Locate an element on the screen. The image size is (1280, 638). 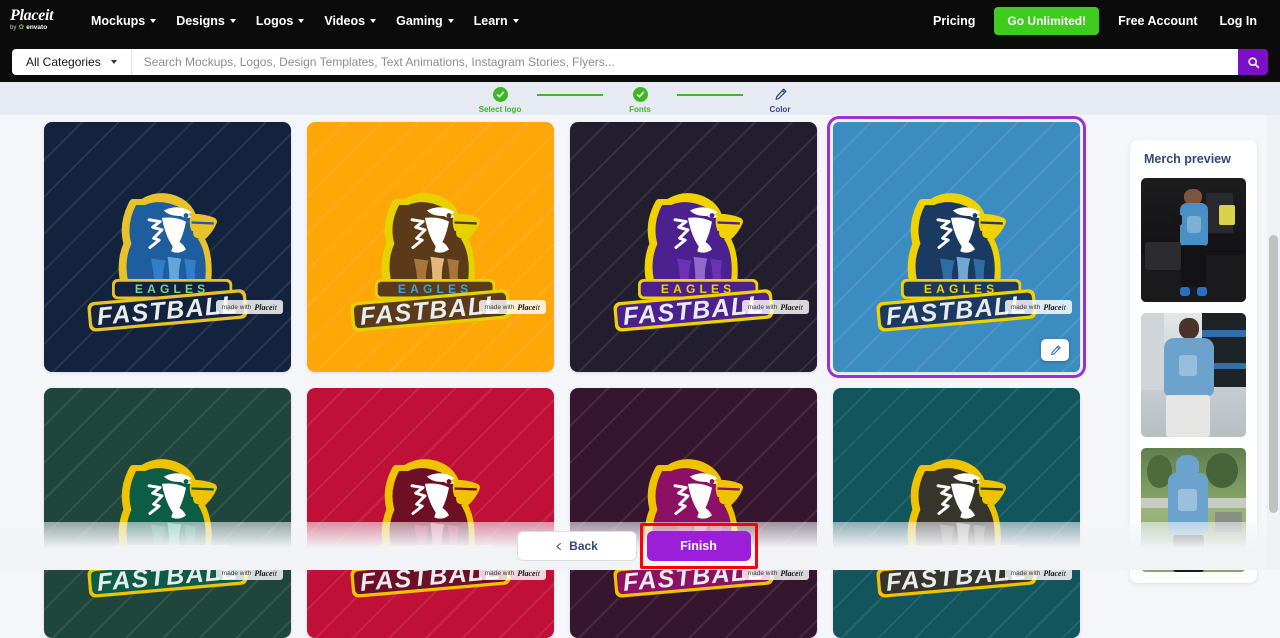
nav-item-logos: Logos is located at coordinates (280, 21).